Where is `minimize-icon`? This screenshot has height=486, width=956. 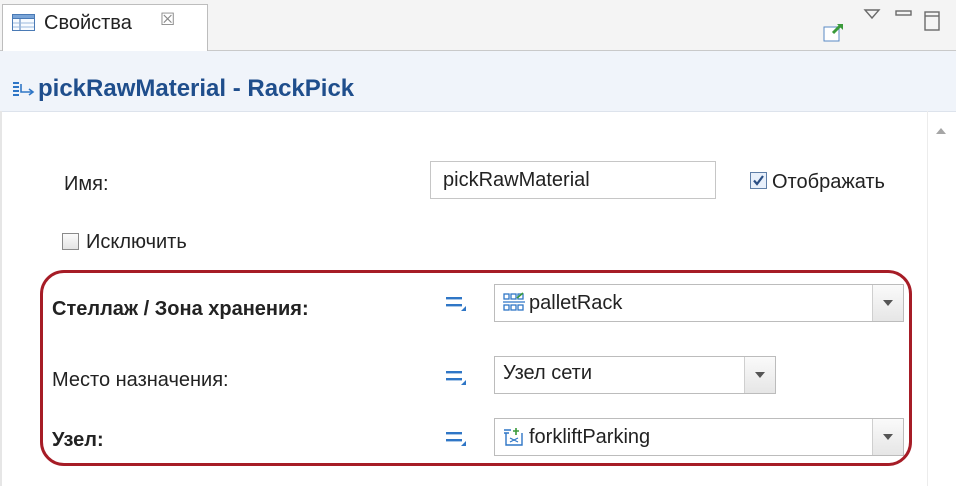
minimize-icon is located at coordinates (904, 14).